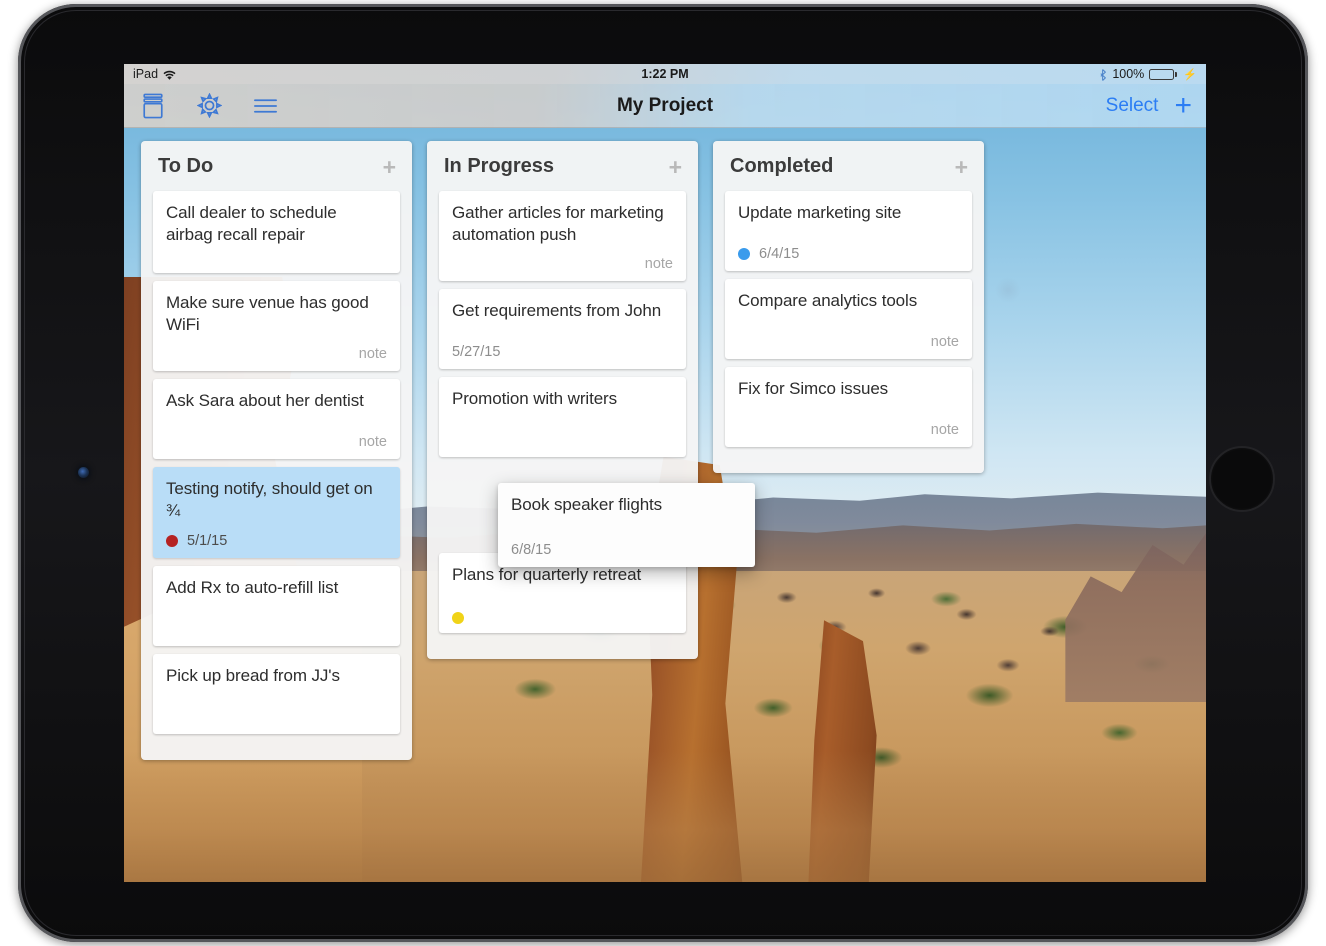 Image resolution: width=1326 pixels, height=946 pixels. I want to click on page-title: My Project, so click(665, 105).